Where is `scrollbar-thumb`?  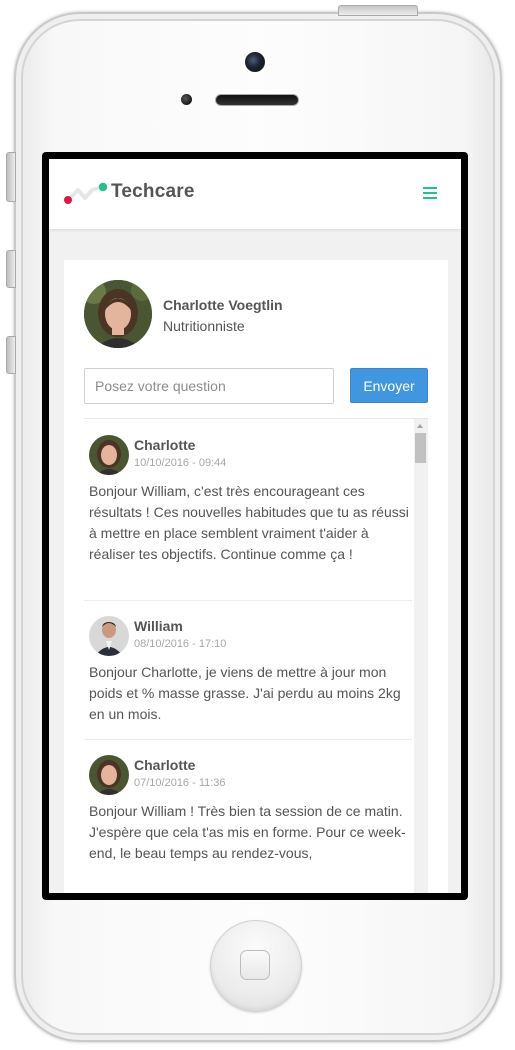 scrollbar-thumb is located at coordinates (420, 448).